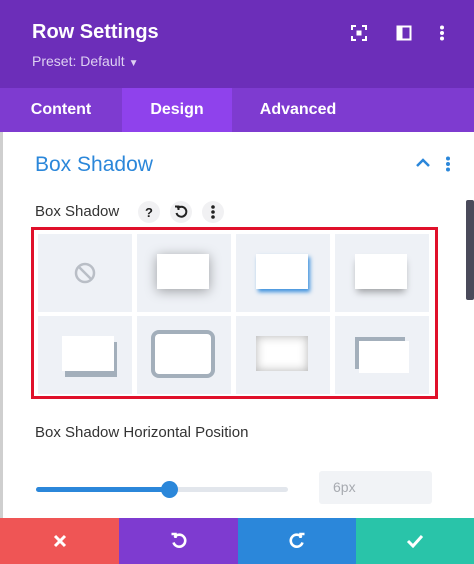  What do you see at coordinates (78, 61) in the screenshot?
I see `preset-label: Preset: Default` at bounding box center [78, 61].